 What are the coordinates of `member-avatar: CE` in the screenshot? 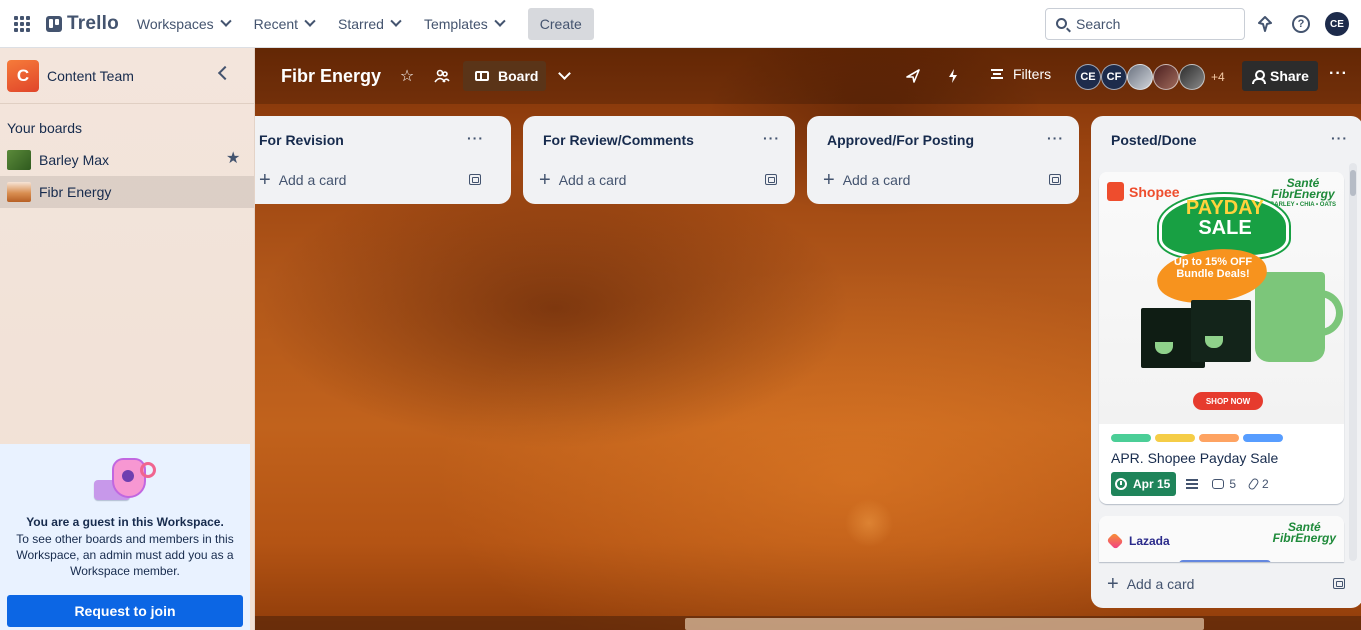 It's located at (1088, 77).